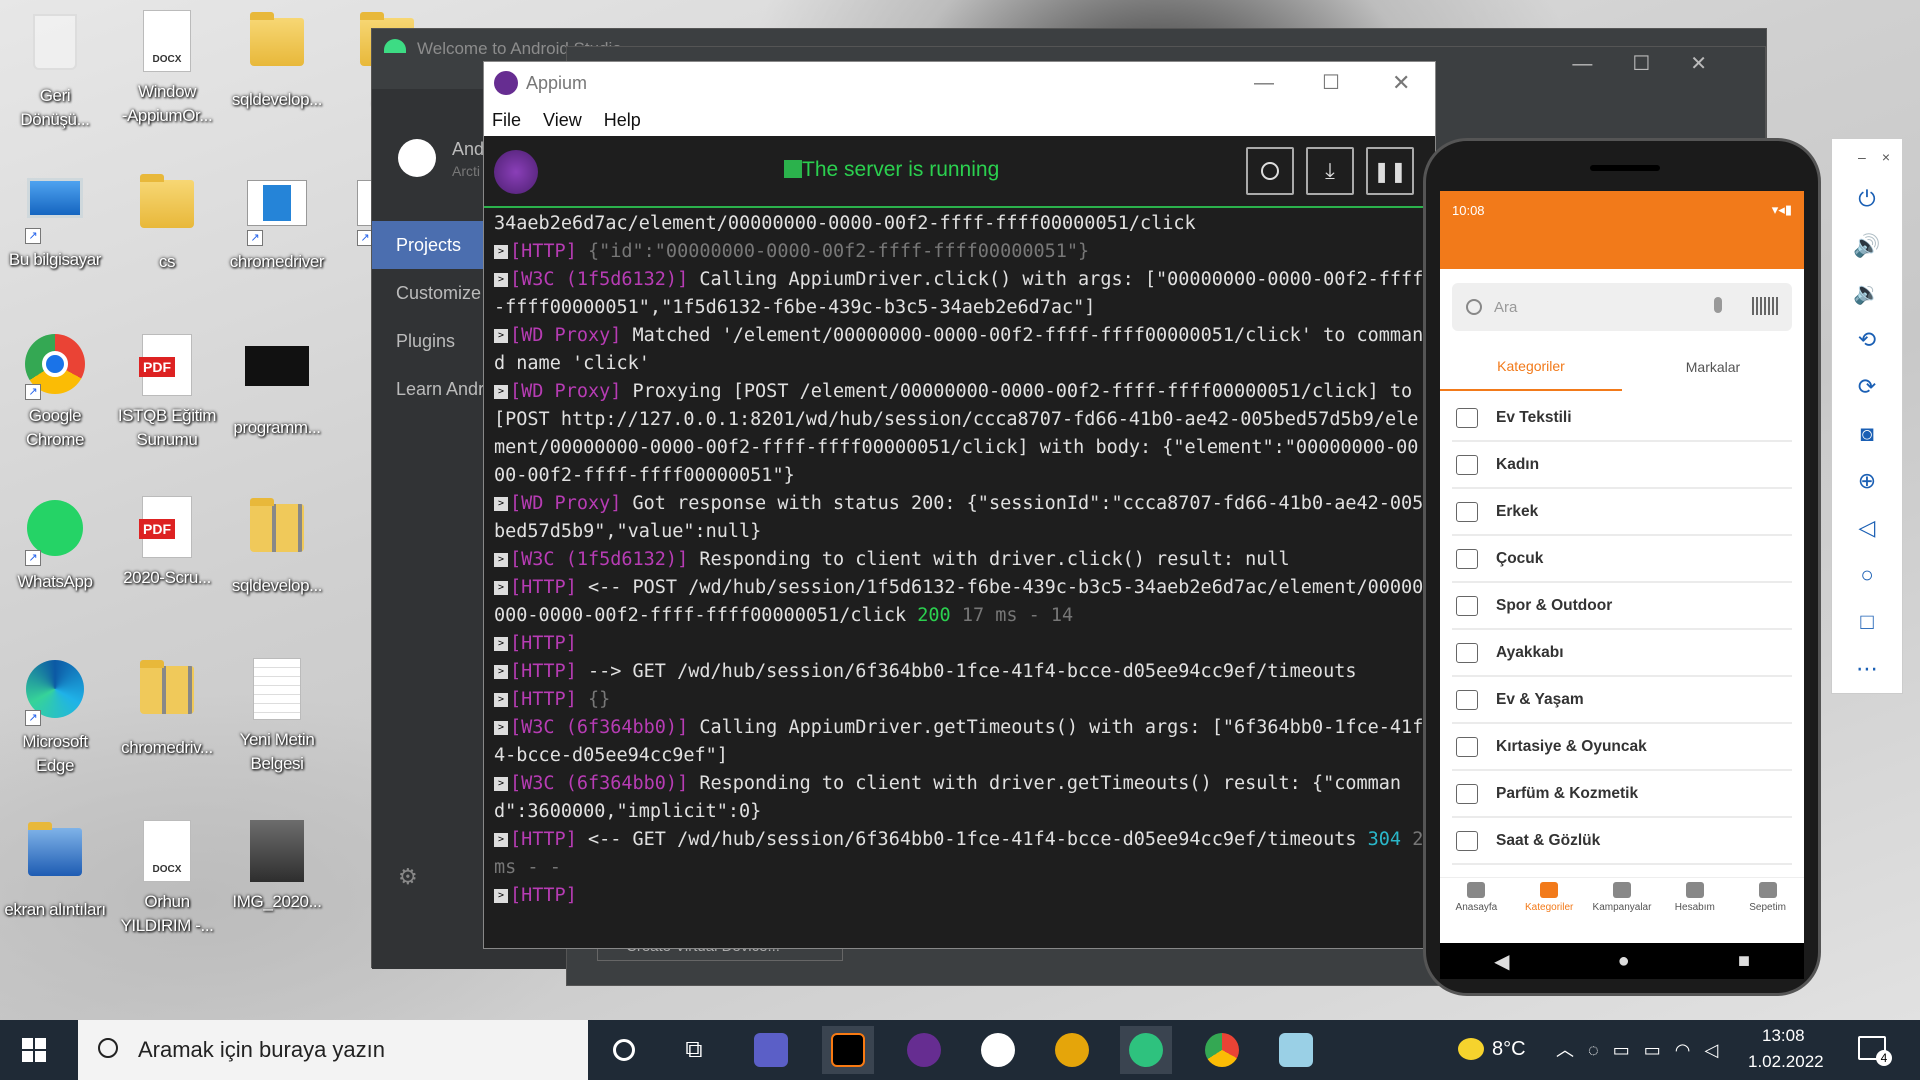 This screenshot has width=1920, height=1080. I want to click on appium-title: Appium, so click(557, 82).